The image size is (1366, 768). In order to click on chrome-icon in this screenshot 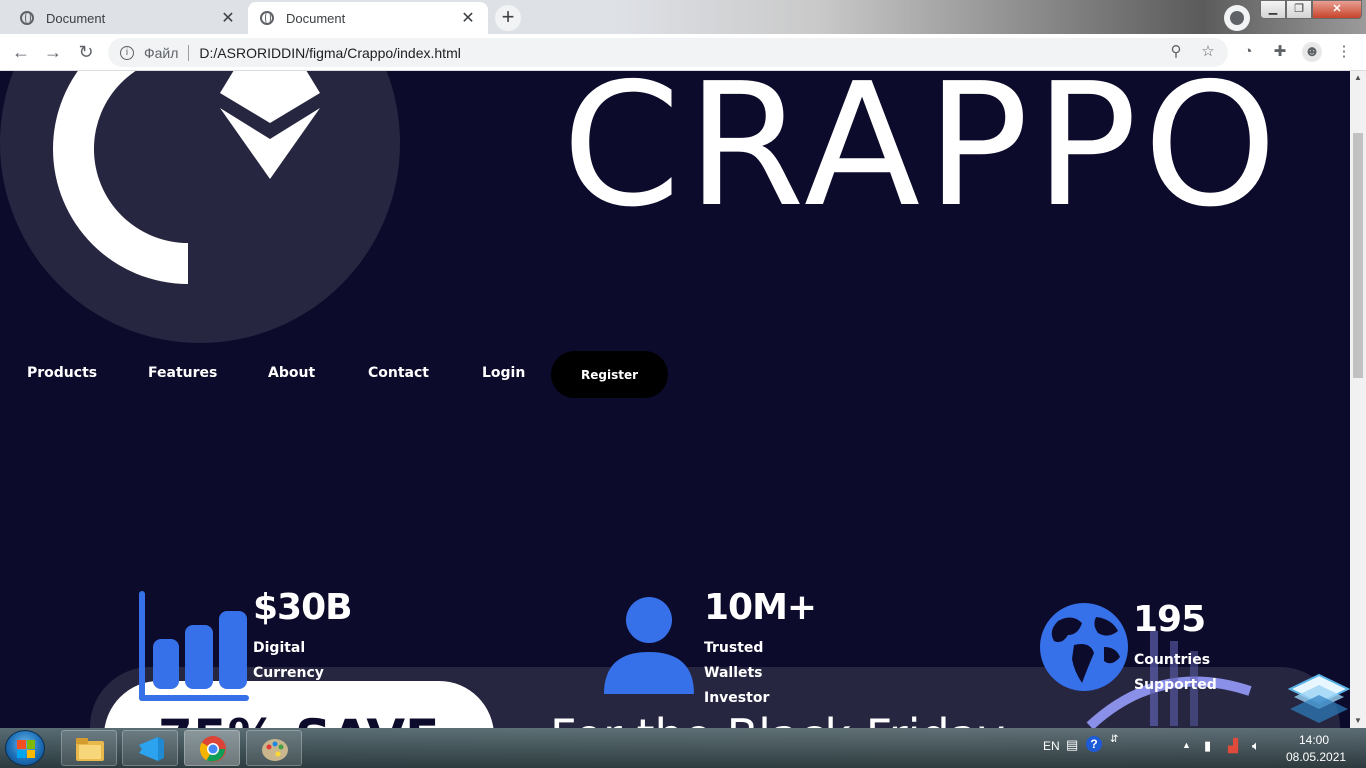, I will do `click(212, 749)`.